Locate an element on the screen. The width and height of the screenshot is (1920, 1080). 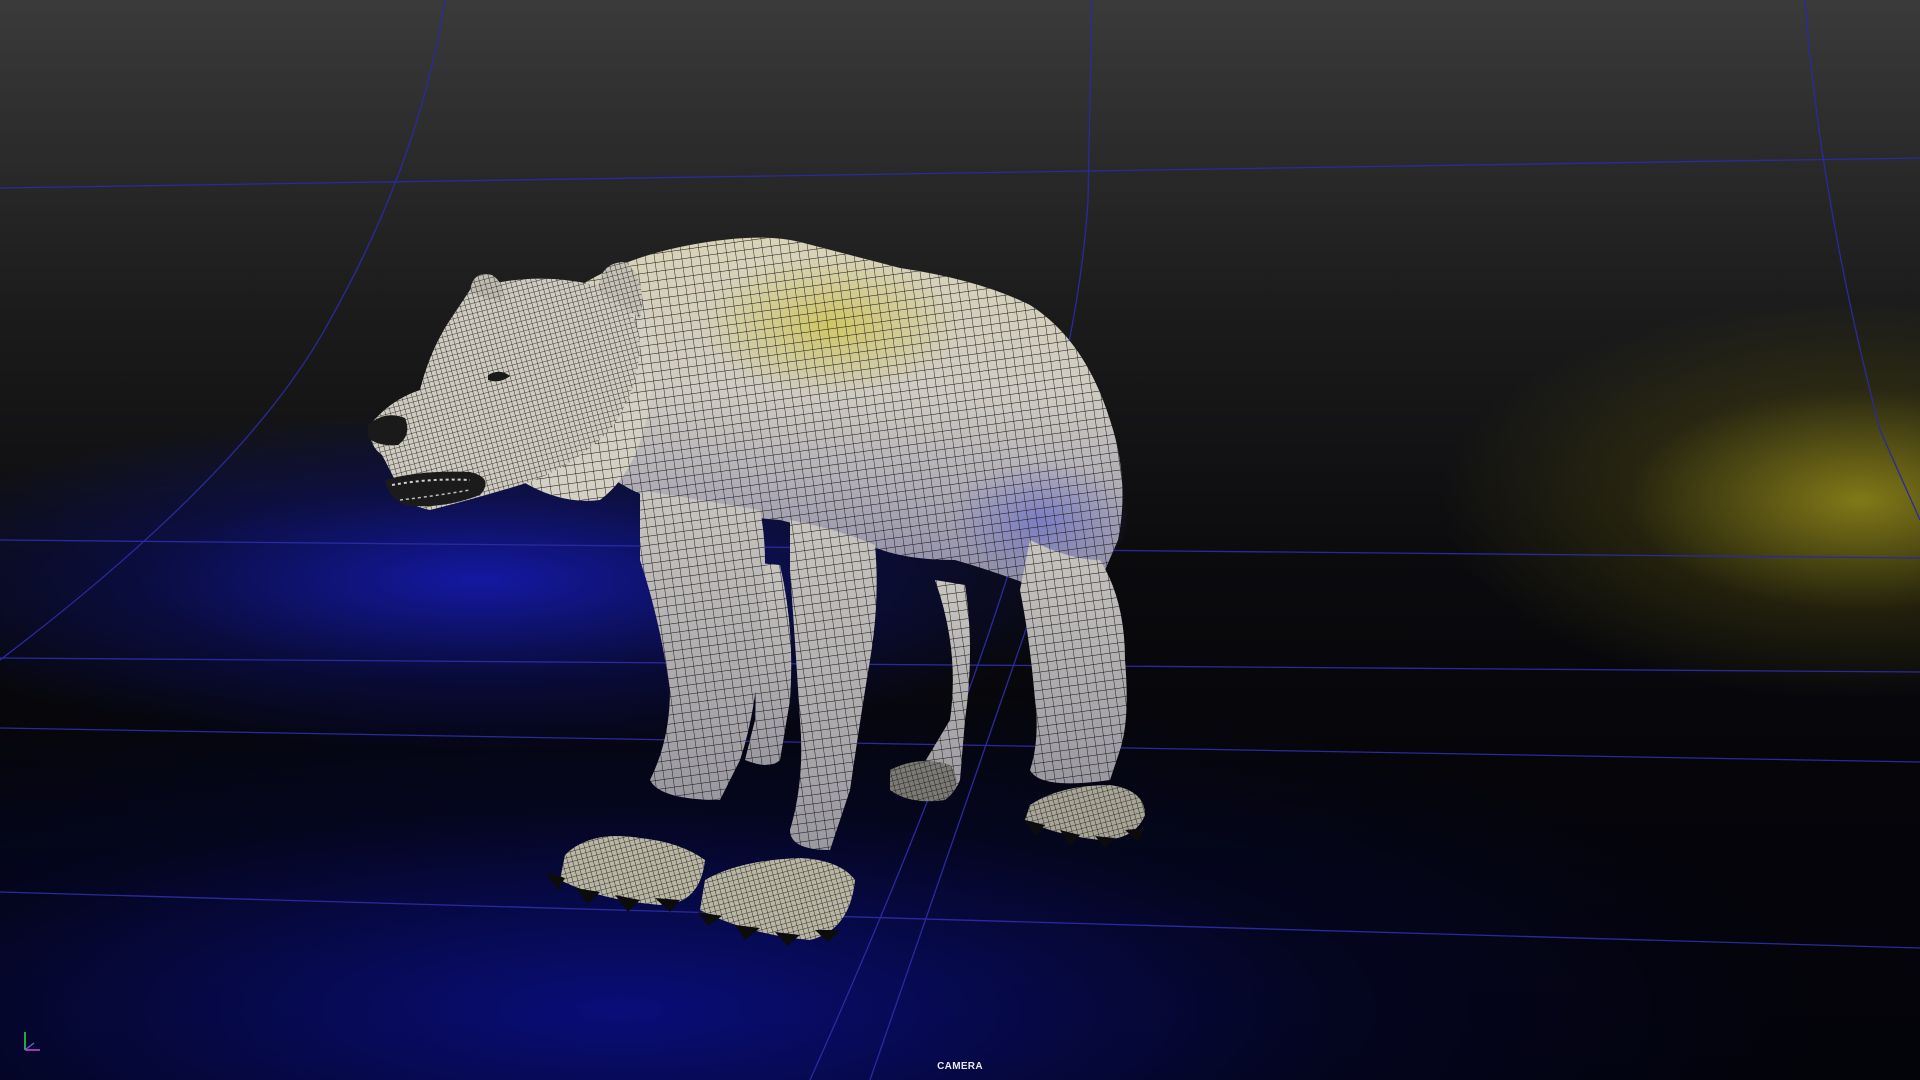
axis-gizmo is located at coordinates (31, 1042).